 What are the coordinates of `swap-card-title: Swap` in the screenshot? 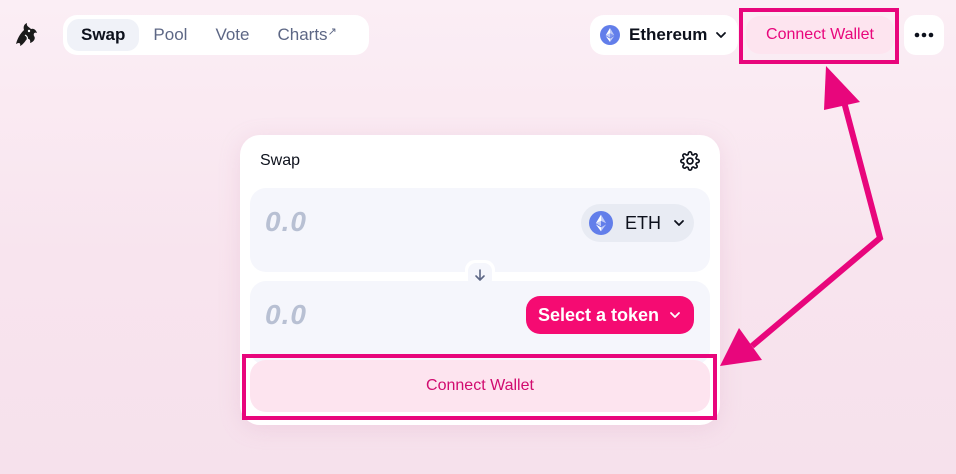 It's located at (280, 160).